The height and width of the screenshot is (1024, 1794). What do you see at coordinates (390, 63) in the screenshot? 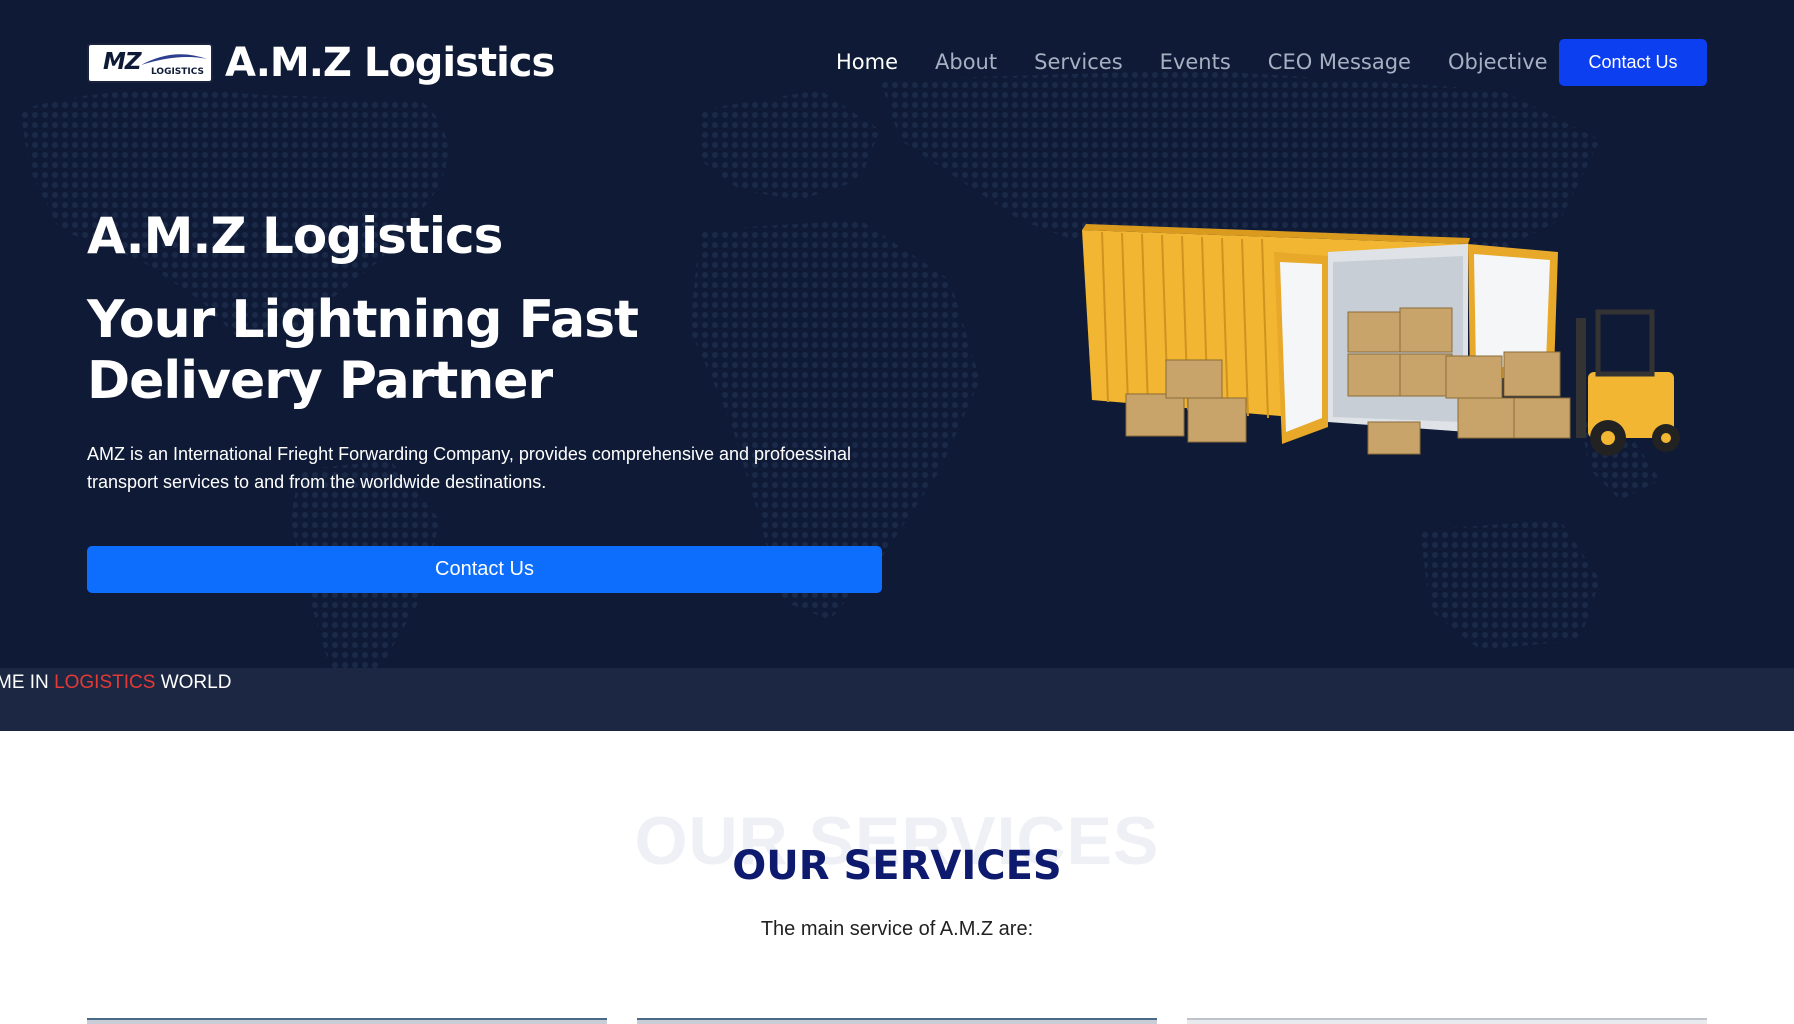
I see `brand-name: A.M.Z Logistics` at bounding box center [390, 63].